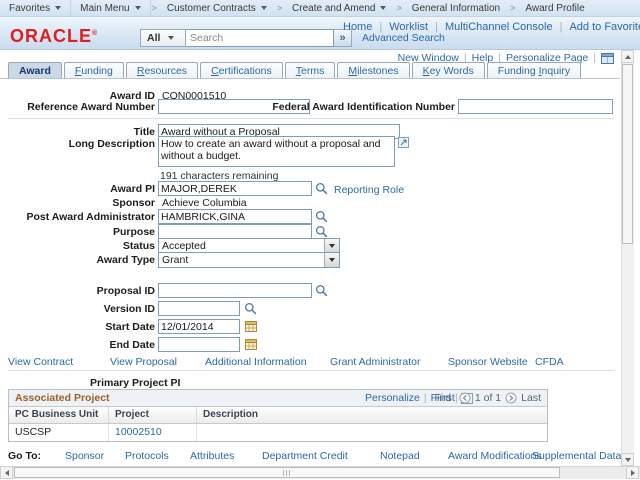 The image size is (640, 480). What do you see at coordinates (59, 432) in the screenshot?
I see `cell-pc-business-unit: USCSP` at bounding box center [59, 432].